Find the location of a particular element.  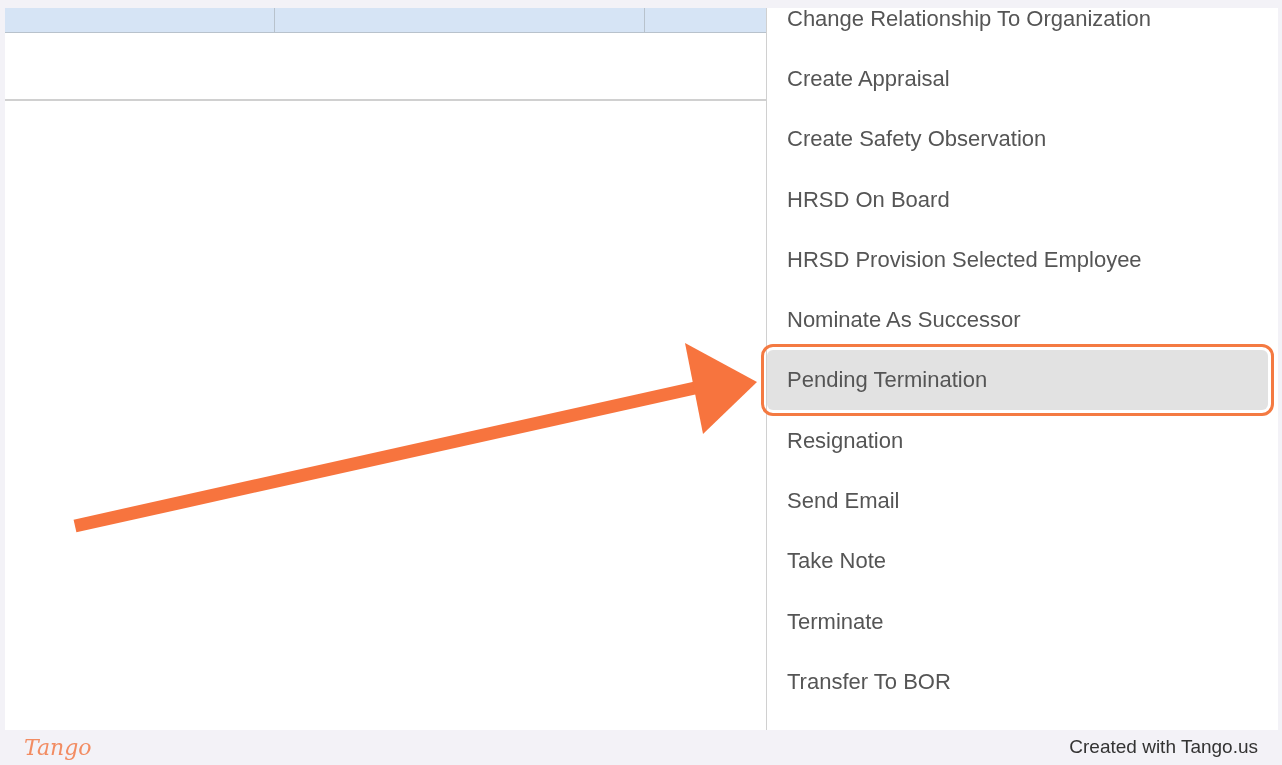

menu-item: Take Note is located at coordinates (1017, 560).